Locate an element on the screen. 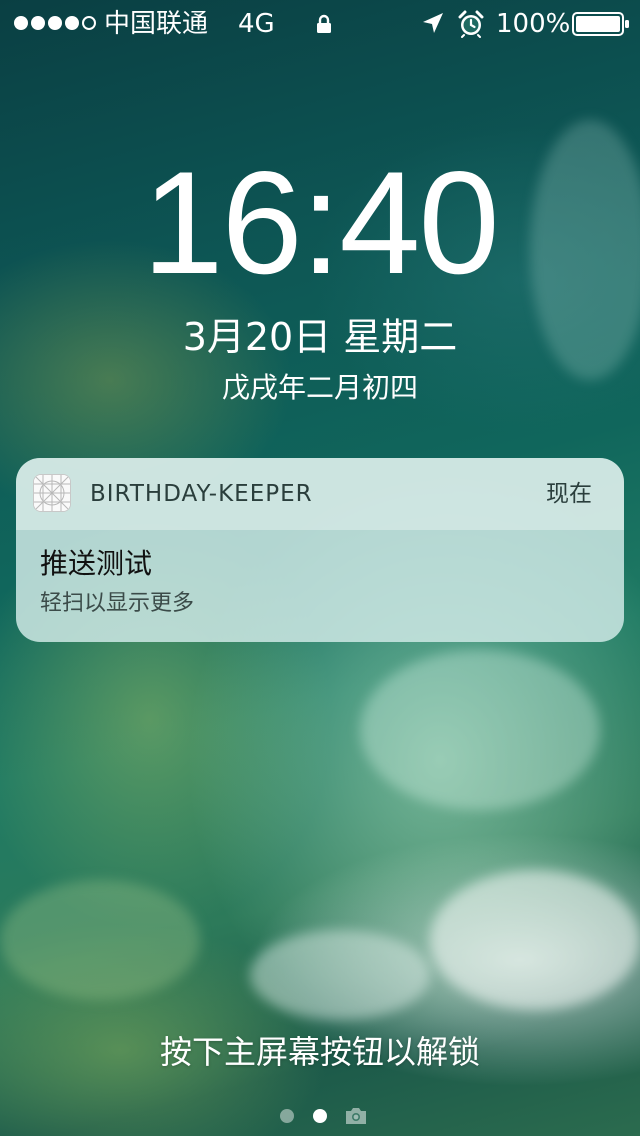 This screenshot has width=640, height=1136. status-bar: 中国联通 4G 100% is located at coordinates (320, 24).